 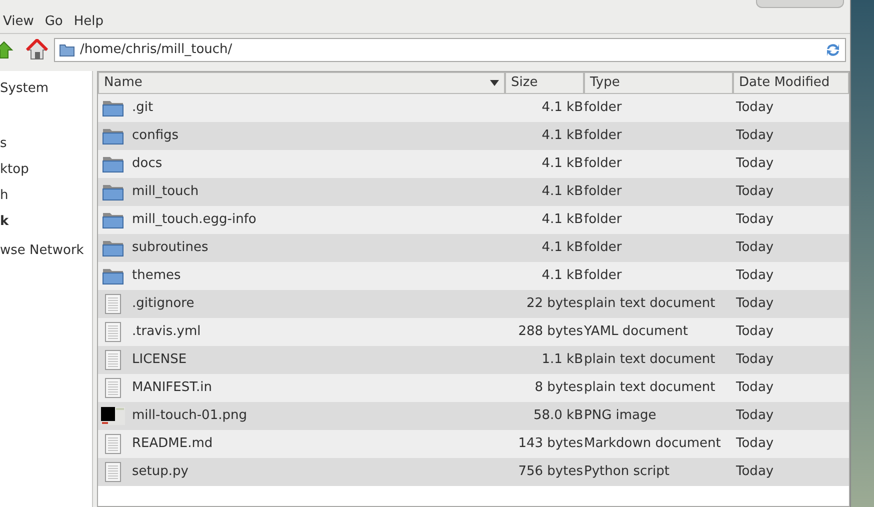 What do you see at coordinates (833, 50) in the screenshot?
I see `refresh-icon` at bounding box center [833, 50].